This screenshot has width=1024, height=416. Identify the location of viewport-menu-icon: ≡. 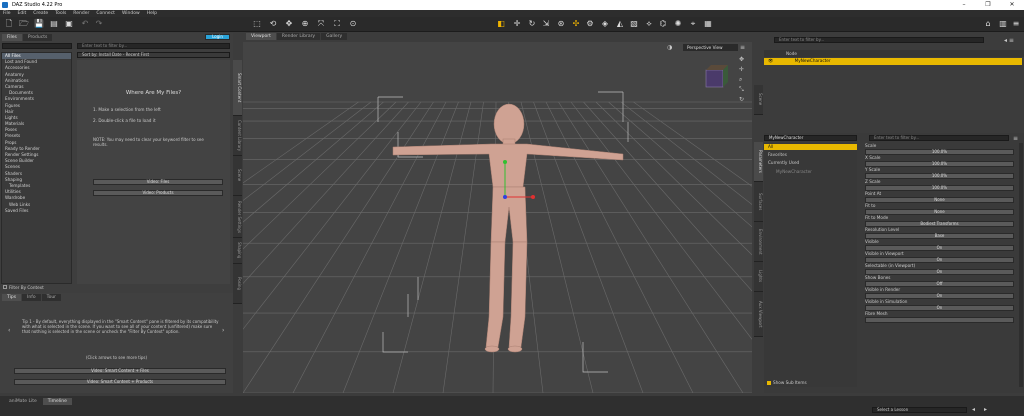
(742, 47).